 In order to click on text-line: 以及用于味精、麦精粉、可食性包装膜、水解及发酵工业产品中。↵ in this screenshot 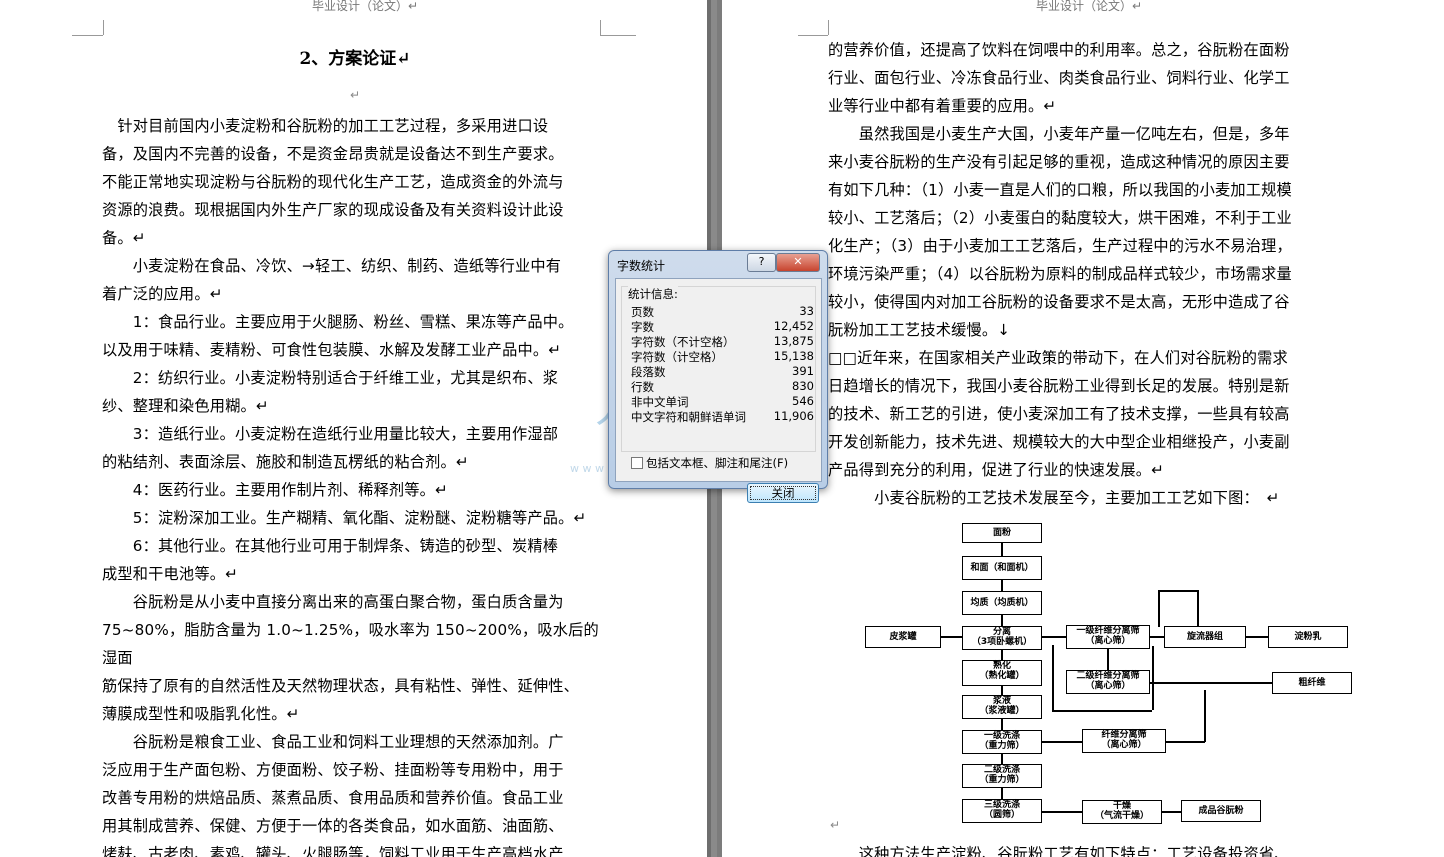, I will do `click(332, 350)`.